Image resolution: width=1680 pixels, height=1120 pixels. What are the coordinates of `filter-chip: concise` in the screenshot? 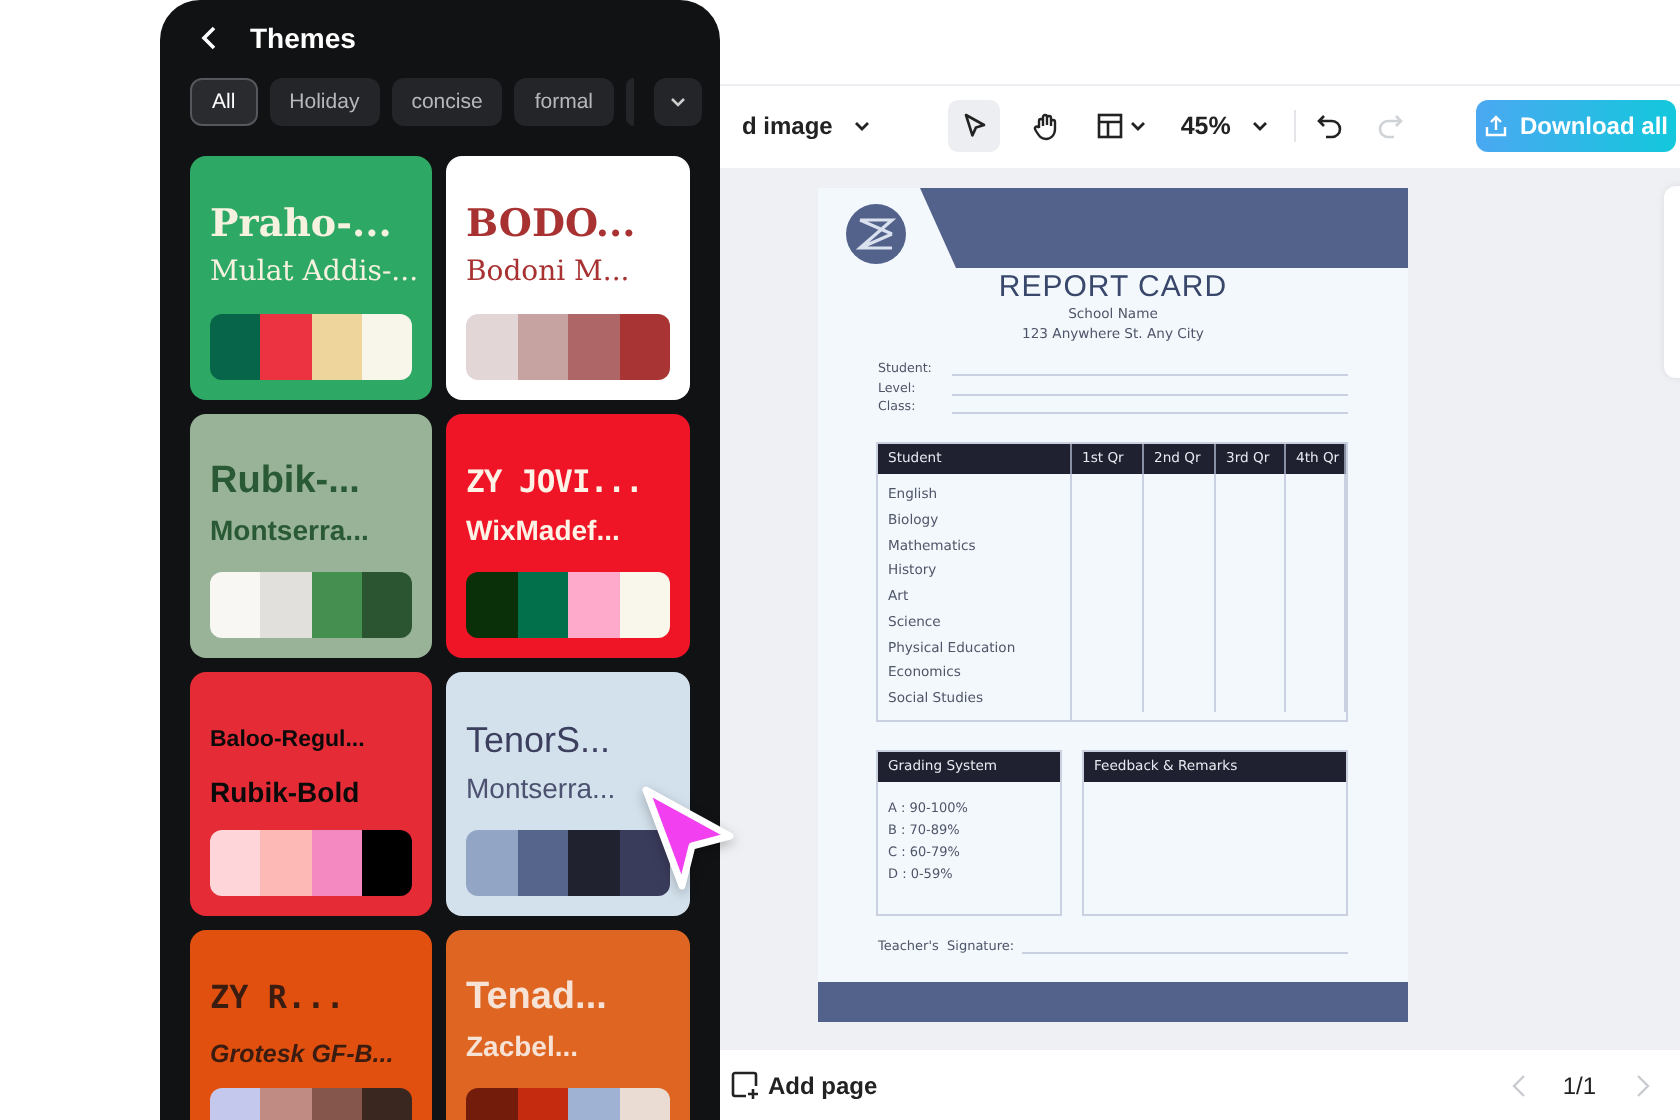 It's located at (447, 102).